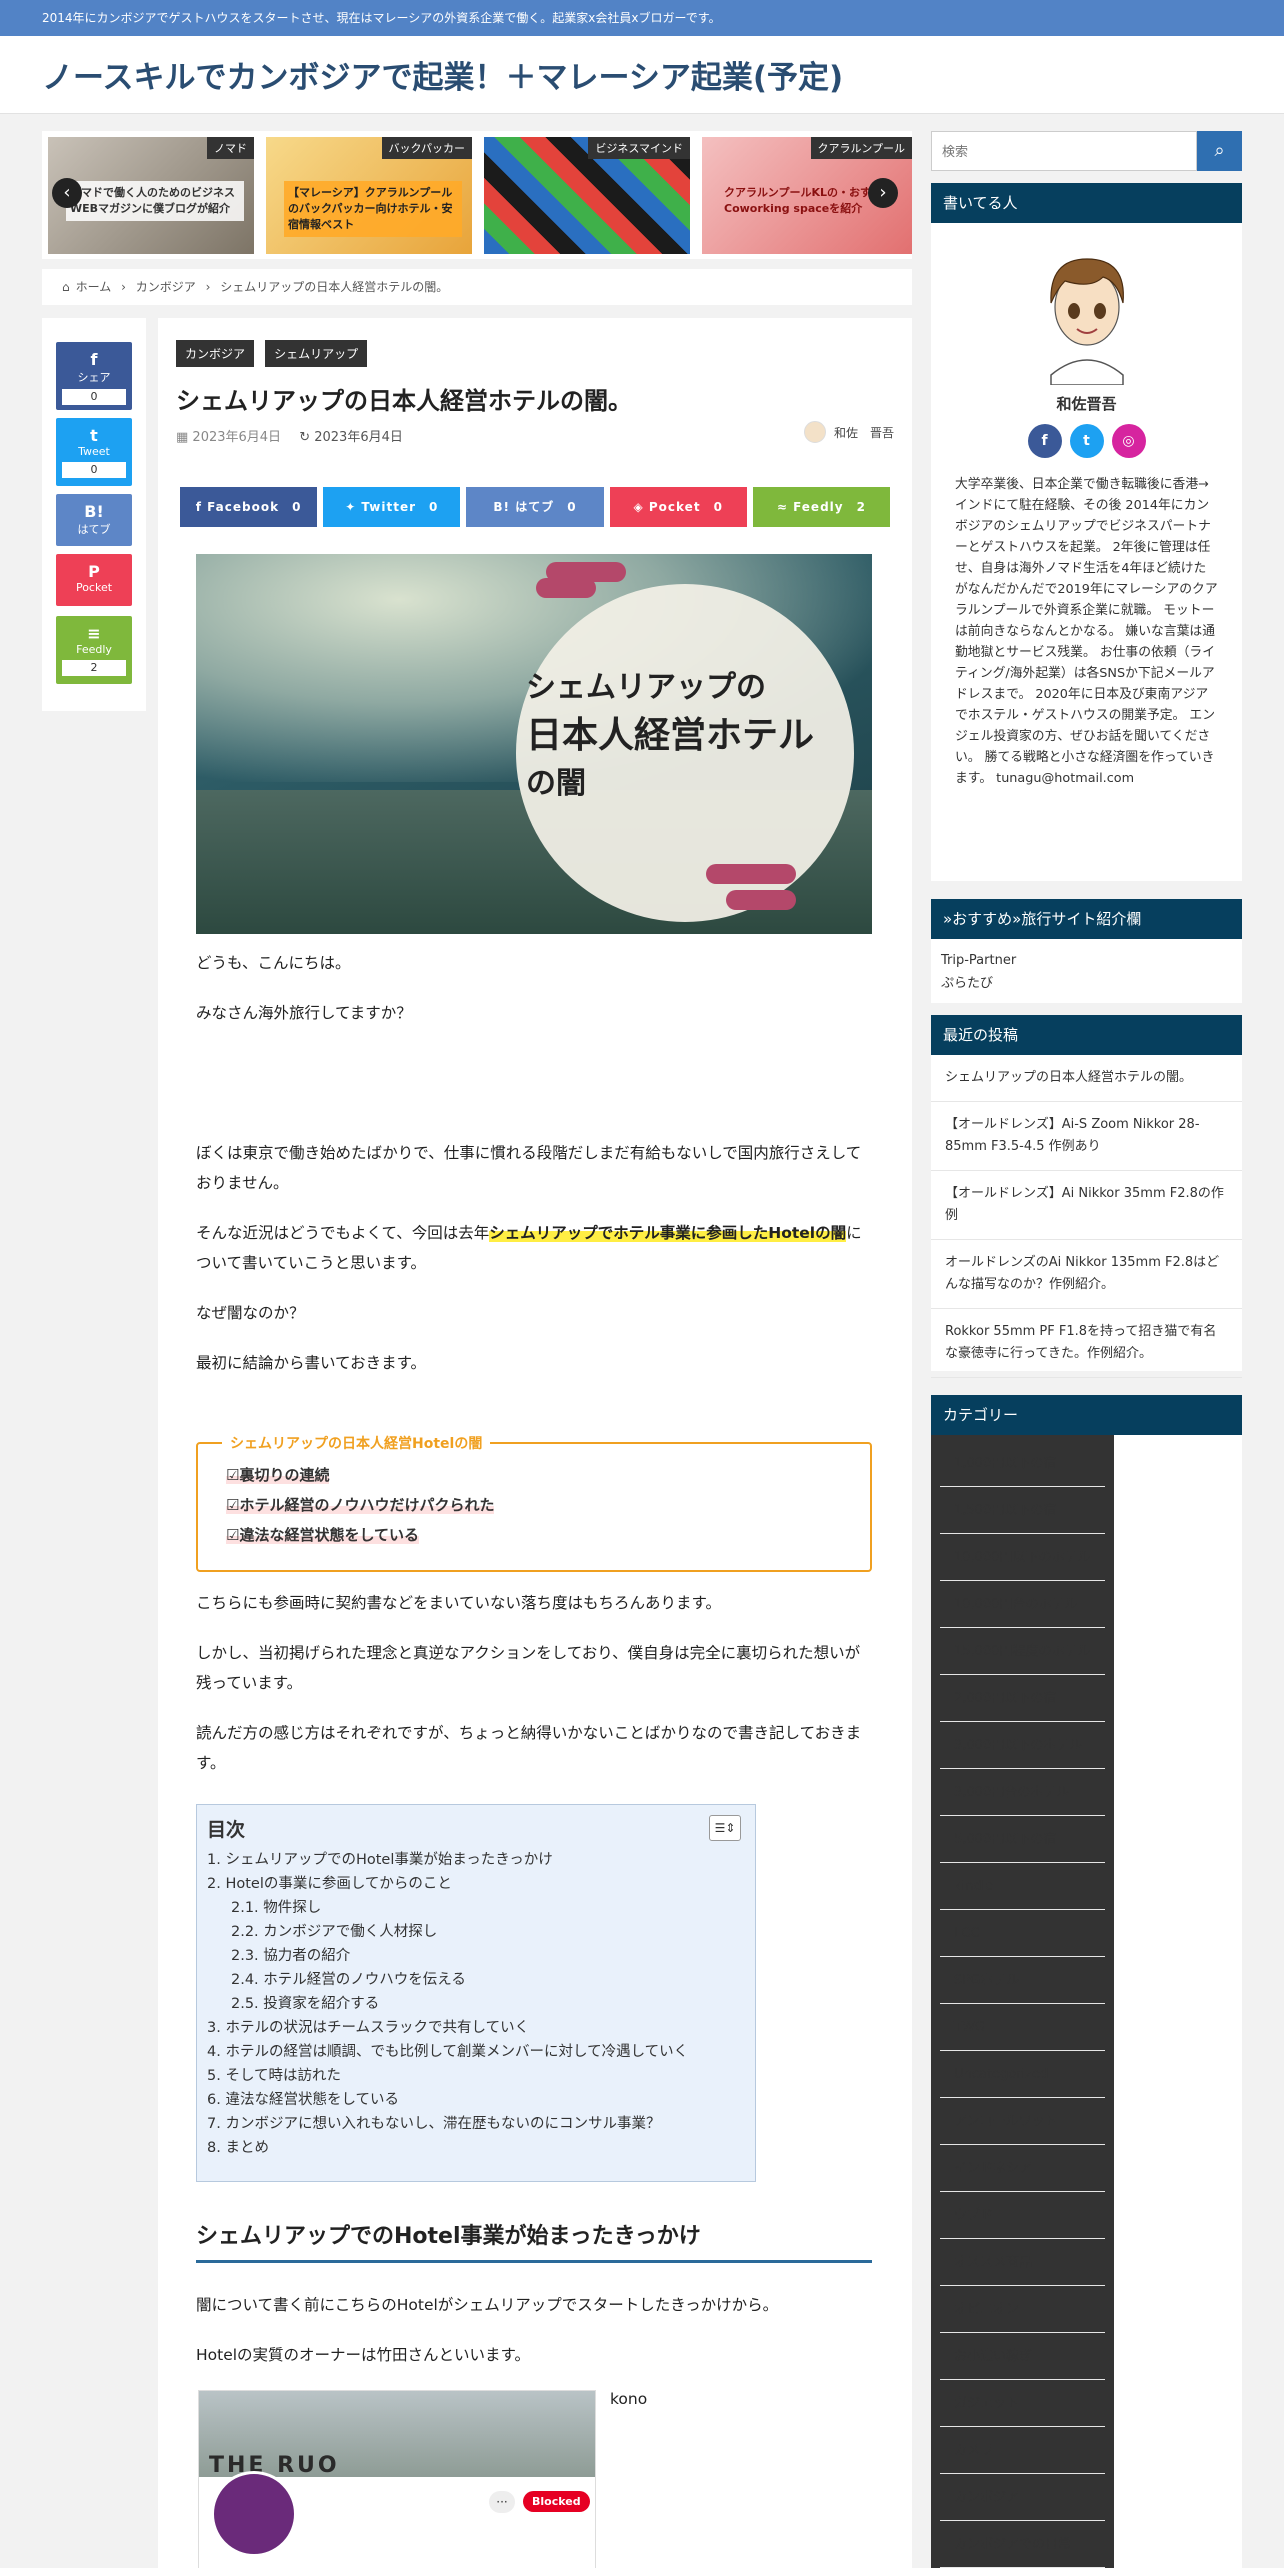 The height and width of the screenshot is (2568, 1284). I want to click on embed-photo: THE RUO, so click(397, 2436).